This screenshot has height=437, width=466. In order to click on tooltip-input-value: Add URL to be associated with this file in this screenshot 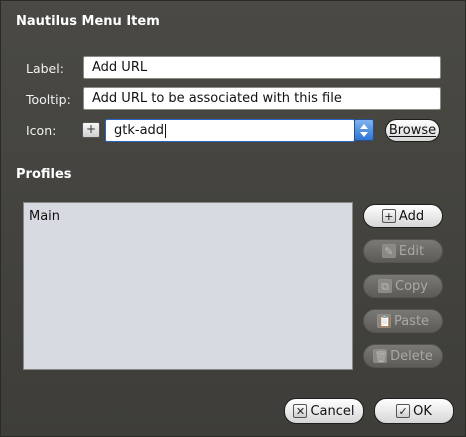, I will do `click(217, 98)`.